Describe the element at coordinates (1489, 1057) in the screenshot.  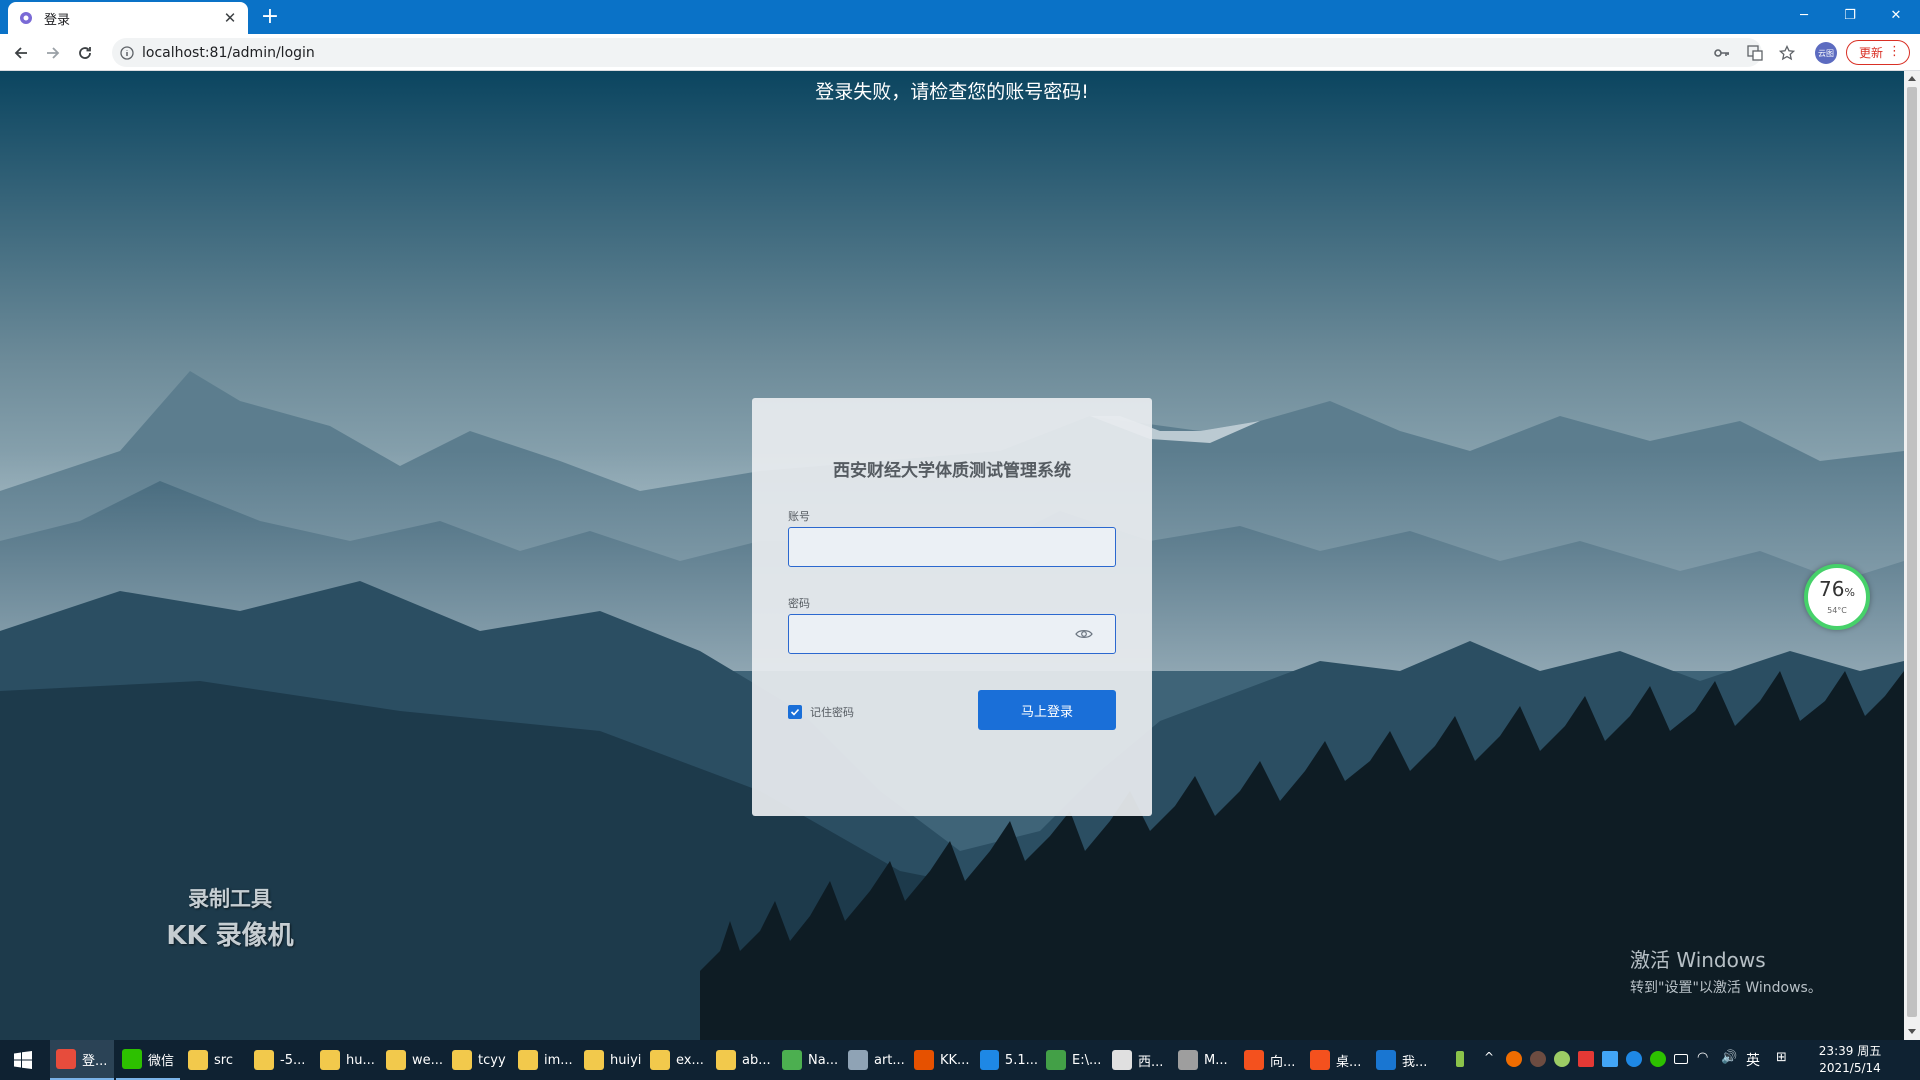
I see `chevron-up-icon: ^` at that location.